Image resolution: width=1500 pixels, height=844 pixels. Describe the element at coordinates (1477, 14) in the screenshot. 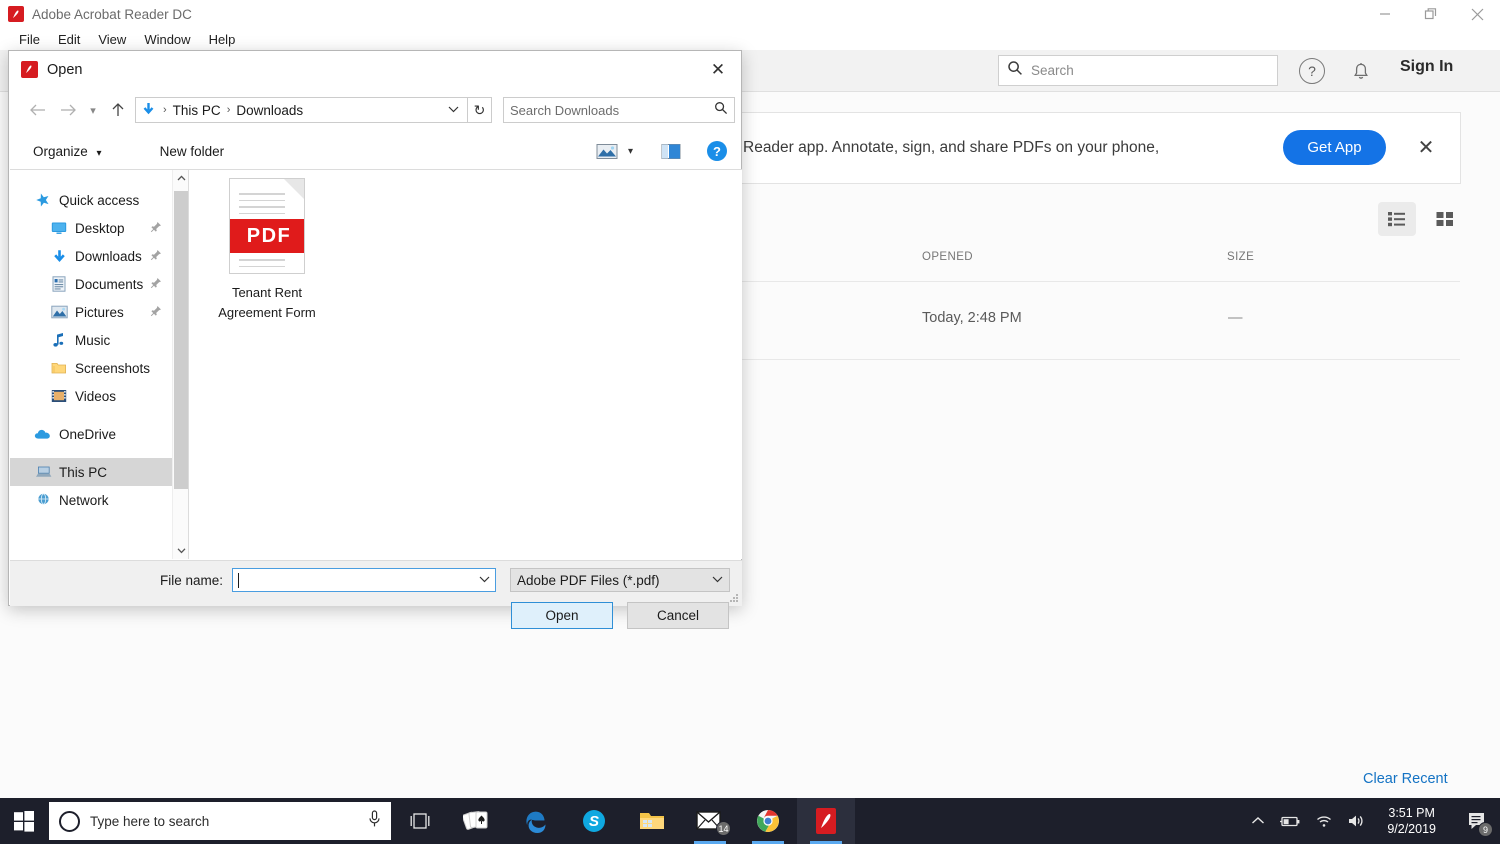

I see `close-icon` at that location.